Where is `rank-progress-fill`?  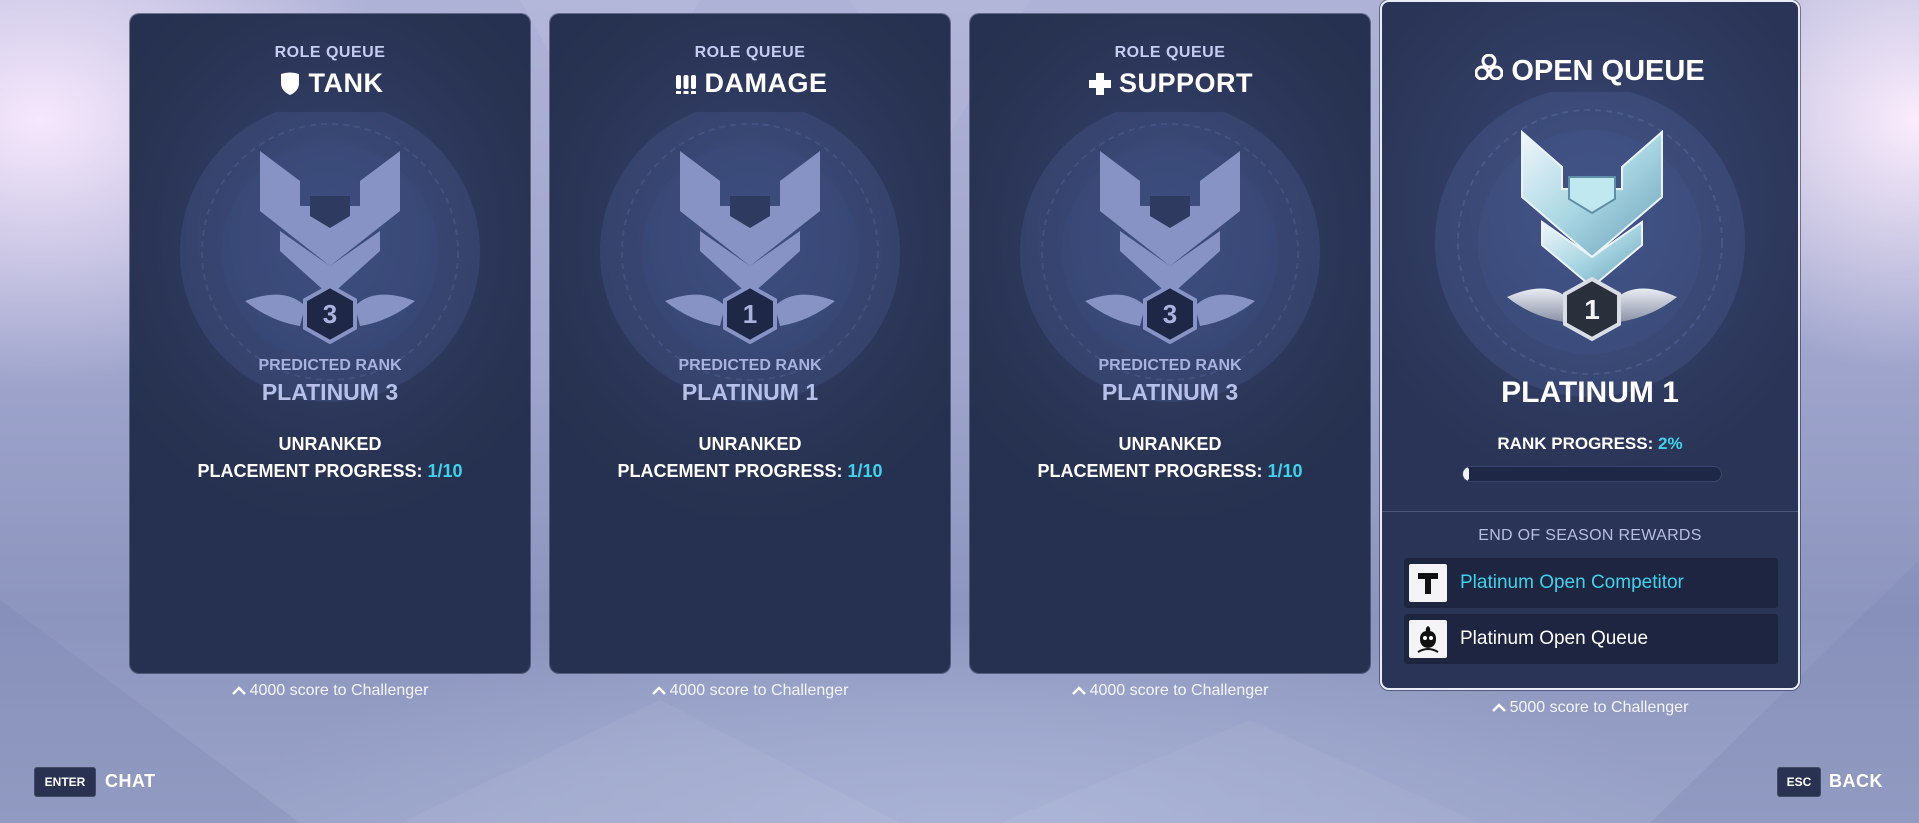 rank-progress-fill is located at coordinates (1466, 474).